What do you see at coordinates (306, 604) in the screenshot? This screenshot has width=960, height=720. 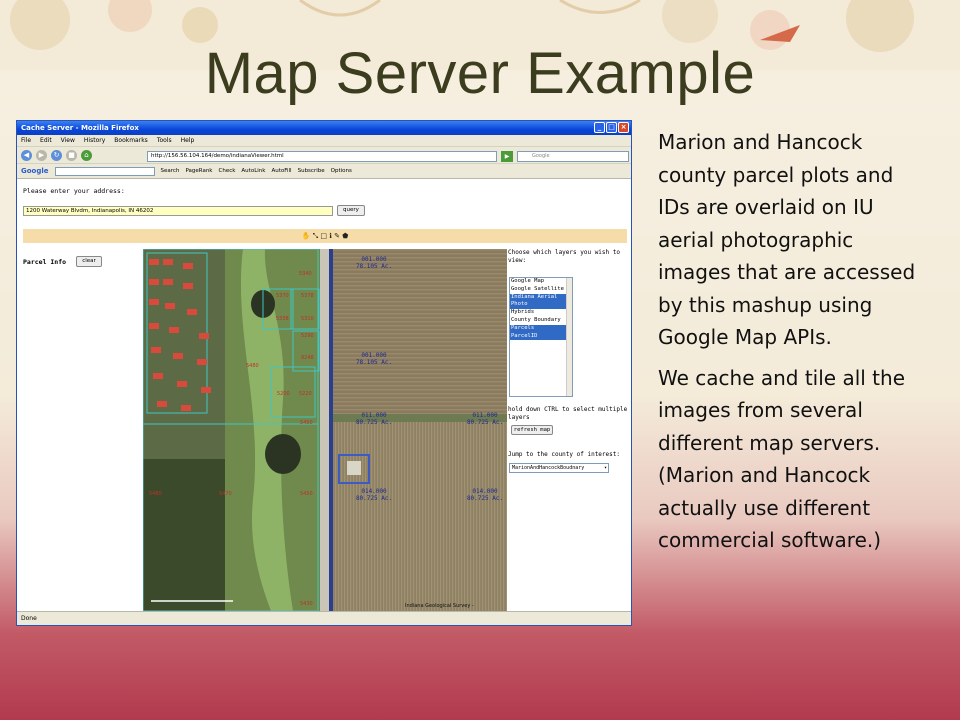 I see `lot-label: 5430` at bounding box center [306, 604].